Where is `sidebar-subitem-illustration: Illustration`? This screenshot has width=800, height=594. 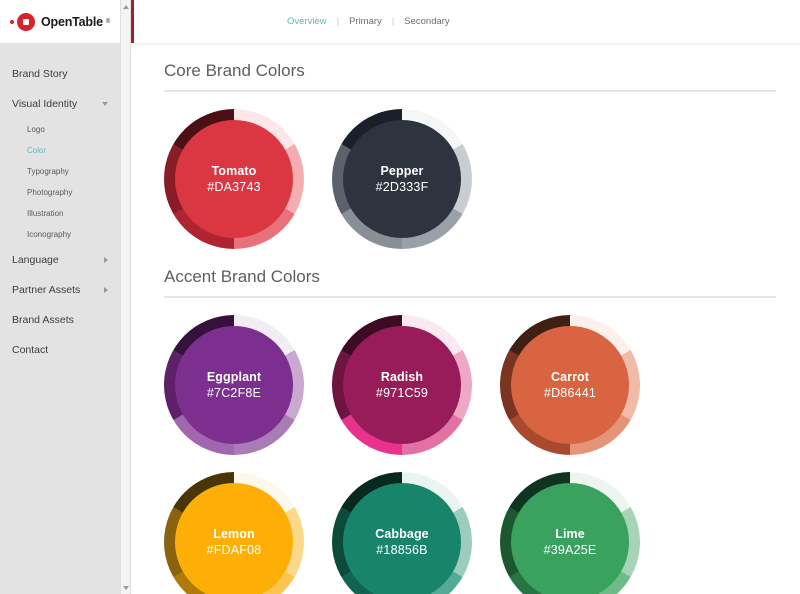
sidebar-subitem-illustration: Illustration is located at coordinates (60, 213).